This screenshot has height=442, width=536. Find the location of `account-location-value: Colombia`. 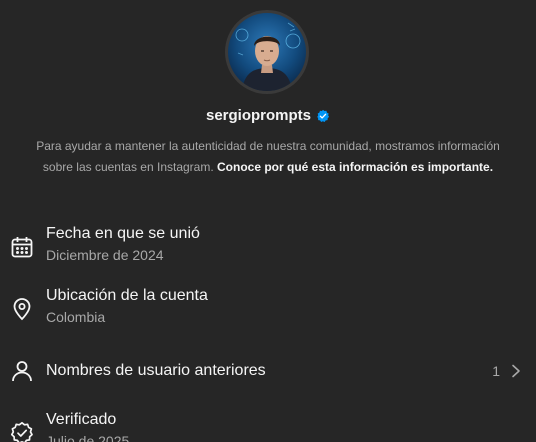

account-location-value: Colombia is located at coordinates (76, 317).